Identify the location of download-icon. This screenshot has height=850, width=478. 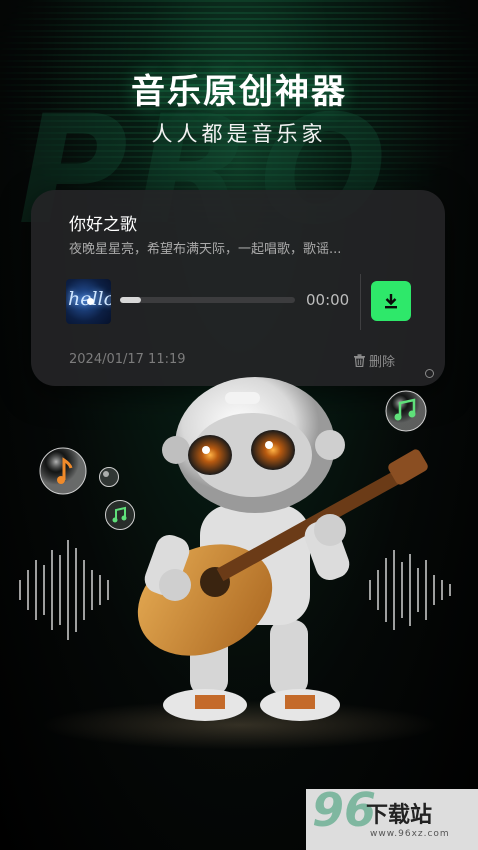
(391, 301).